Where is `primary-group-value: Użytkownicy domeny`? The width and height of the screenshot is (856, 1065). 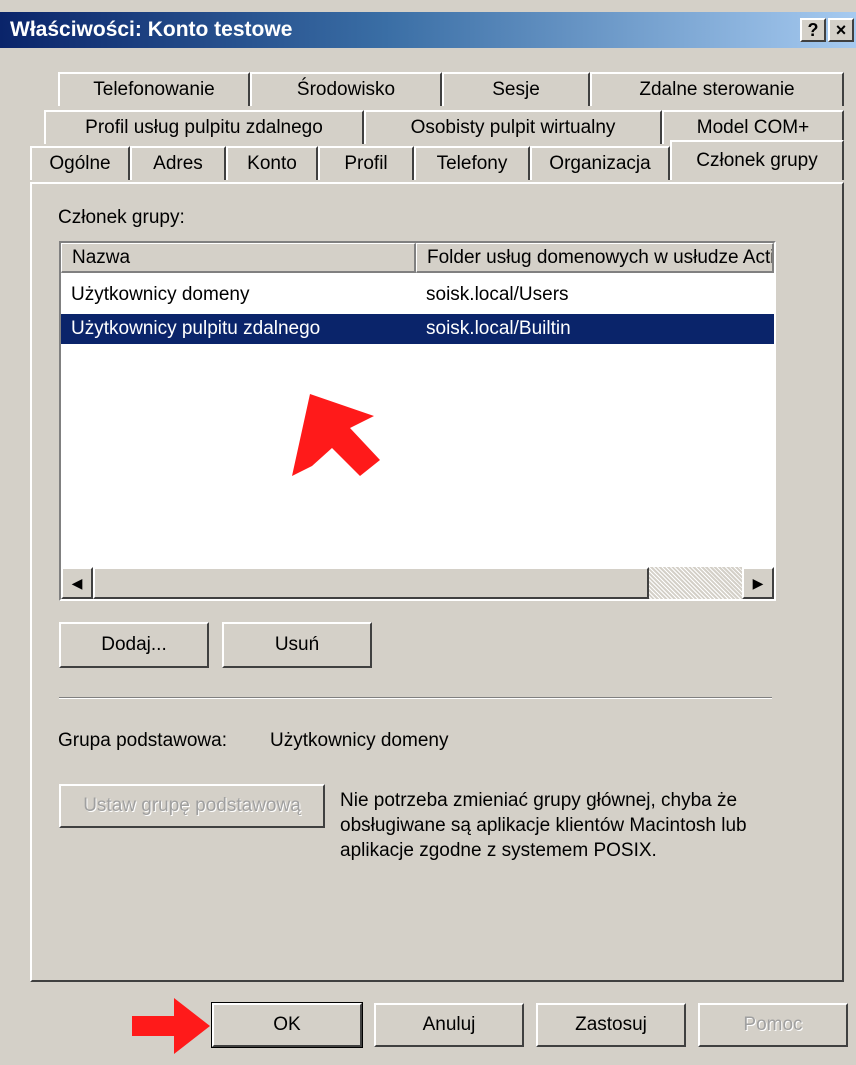
primary-group-value: Użytkownicy domeny is located at coordinates (359, 740).